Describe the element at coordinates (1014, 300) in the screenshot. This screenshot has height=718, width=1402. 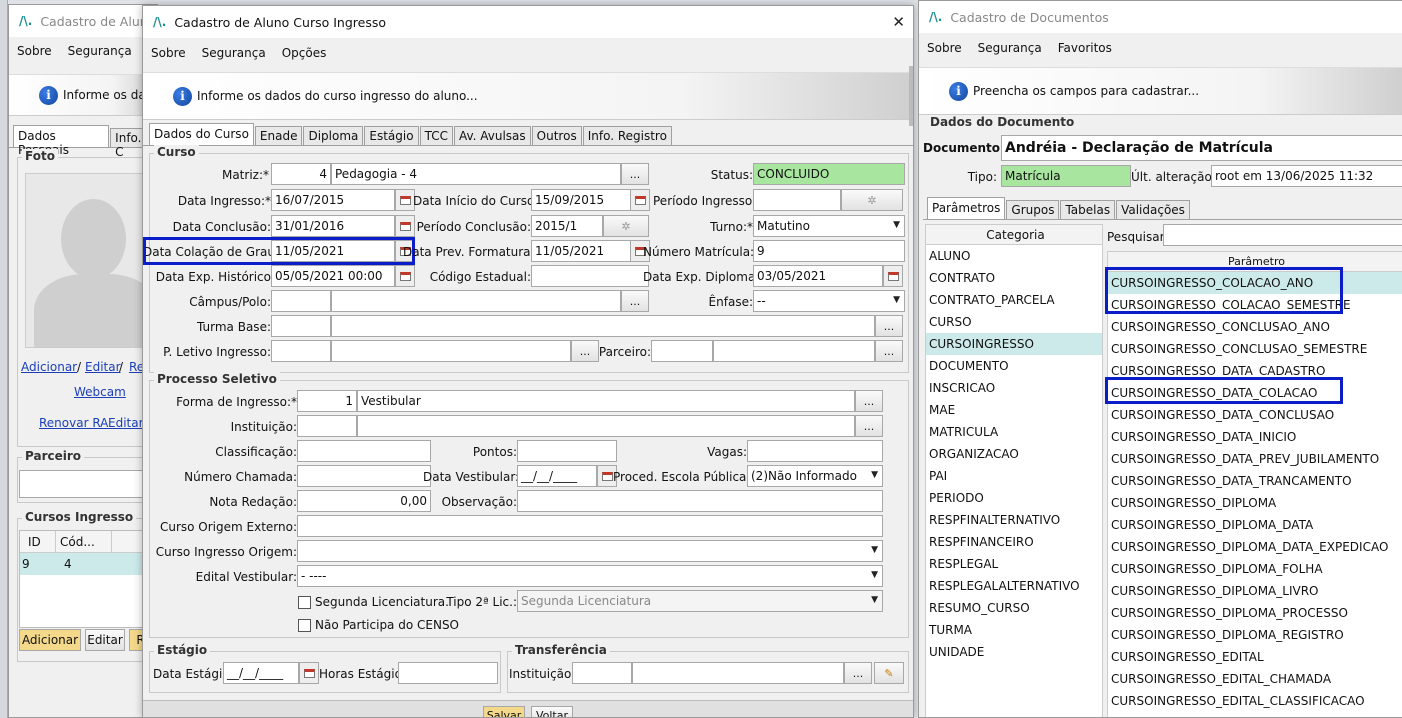
I see `categoria-item: CONTRATO_PARCELA` at that location.